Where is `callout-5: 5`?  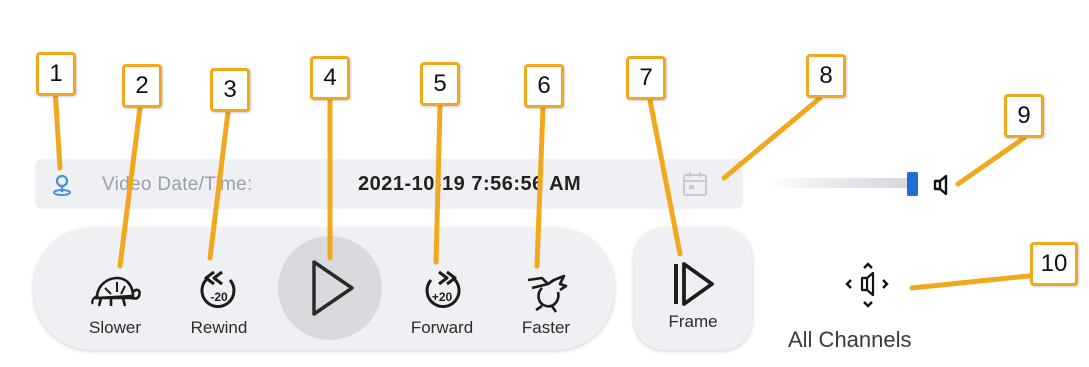 callout-5: 5 is located at coordinates (440, 84).